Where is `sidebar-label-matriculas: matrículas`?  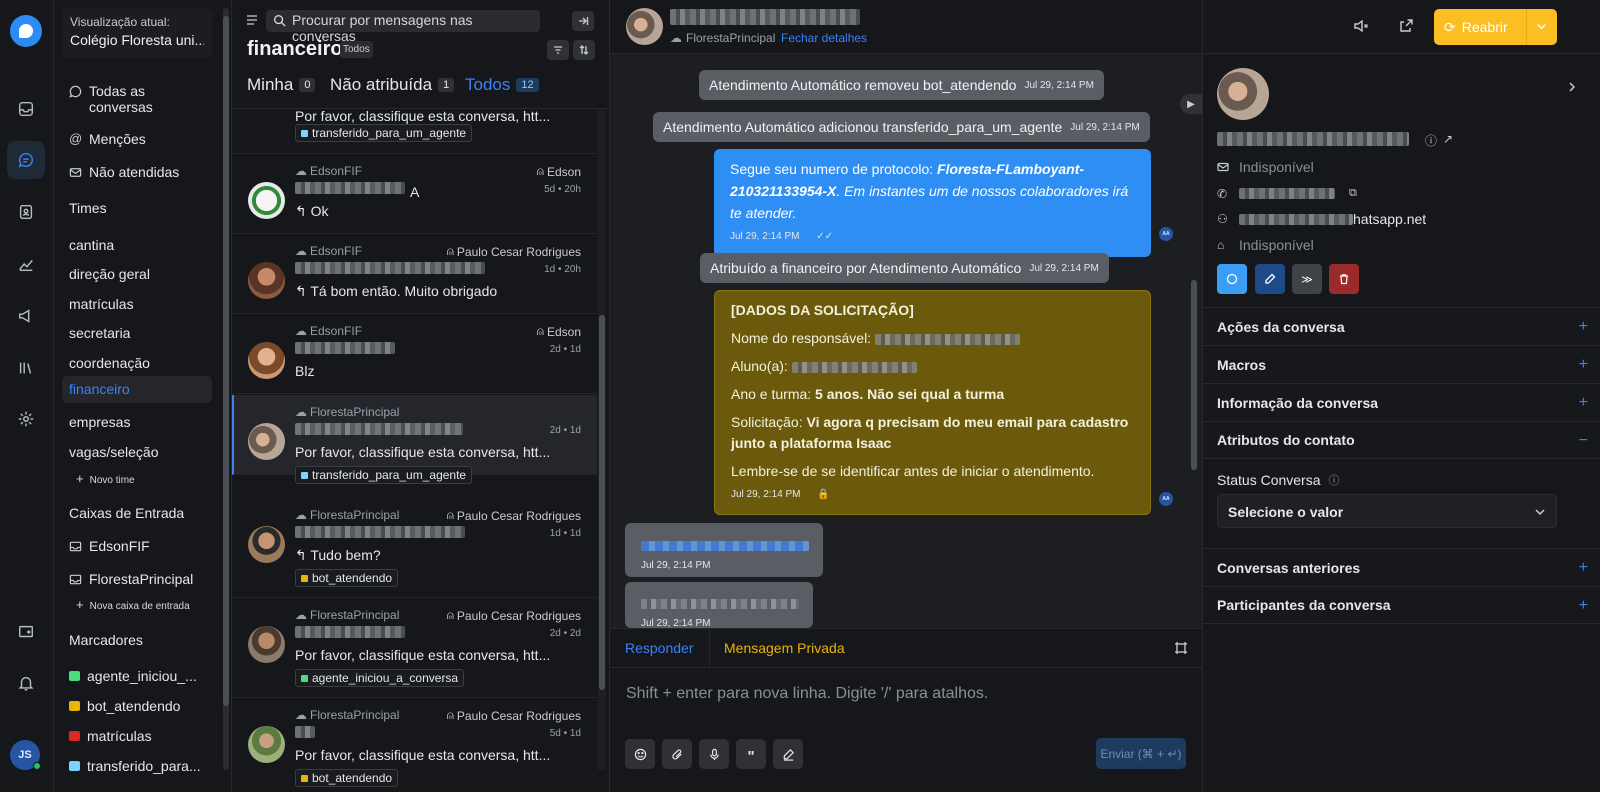
sidebar-label-matriculas: matrículas is located at coordinates (137, 736).